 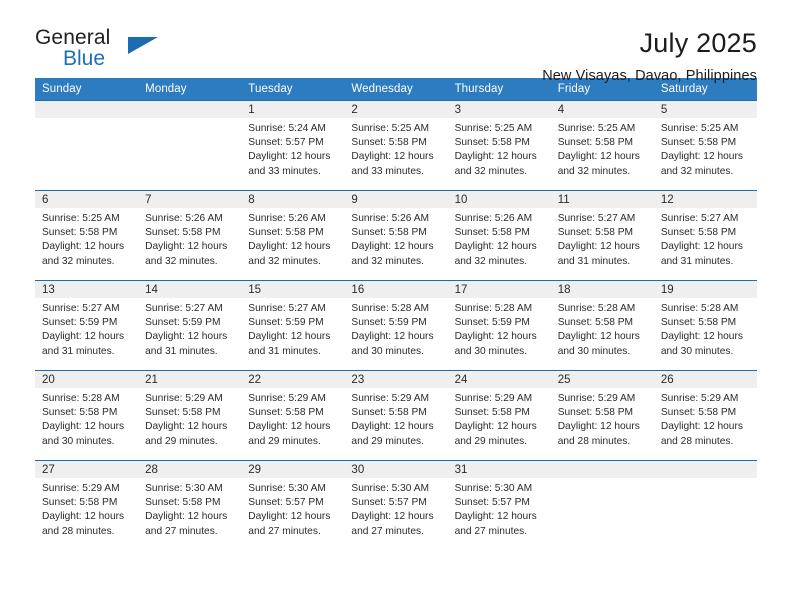 What do you see at coordinates (287, 488) in the screenshot?
I see `sunrise-text: Sunrise: 5:30 AM` at bounding box center [287, 488].